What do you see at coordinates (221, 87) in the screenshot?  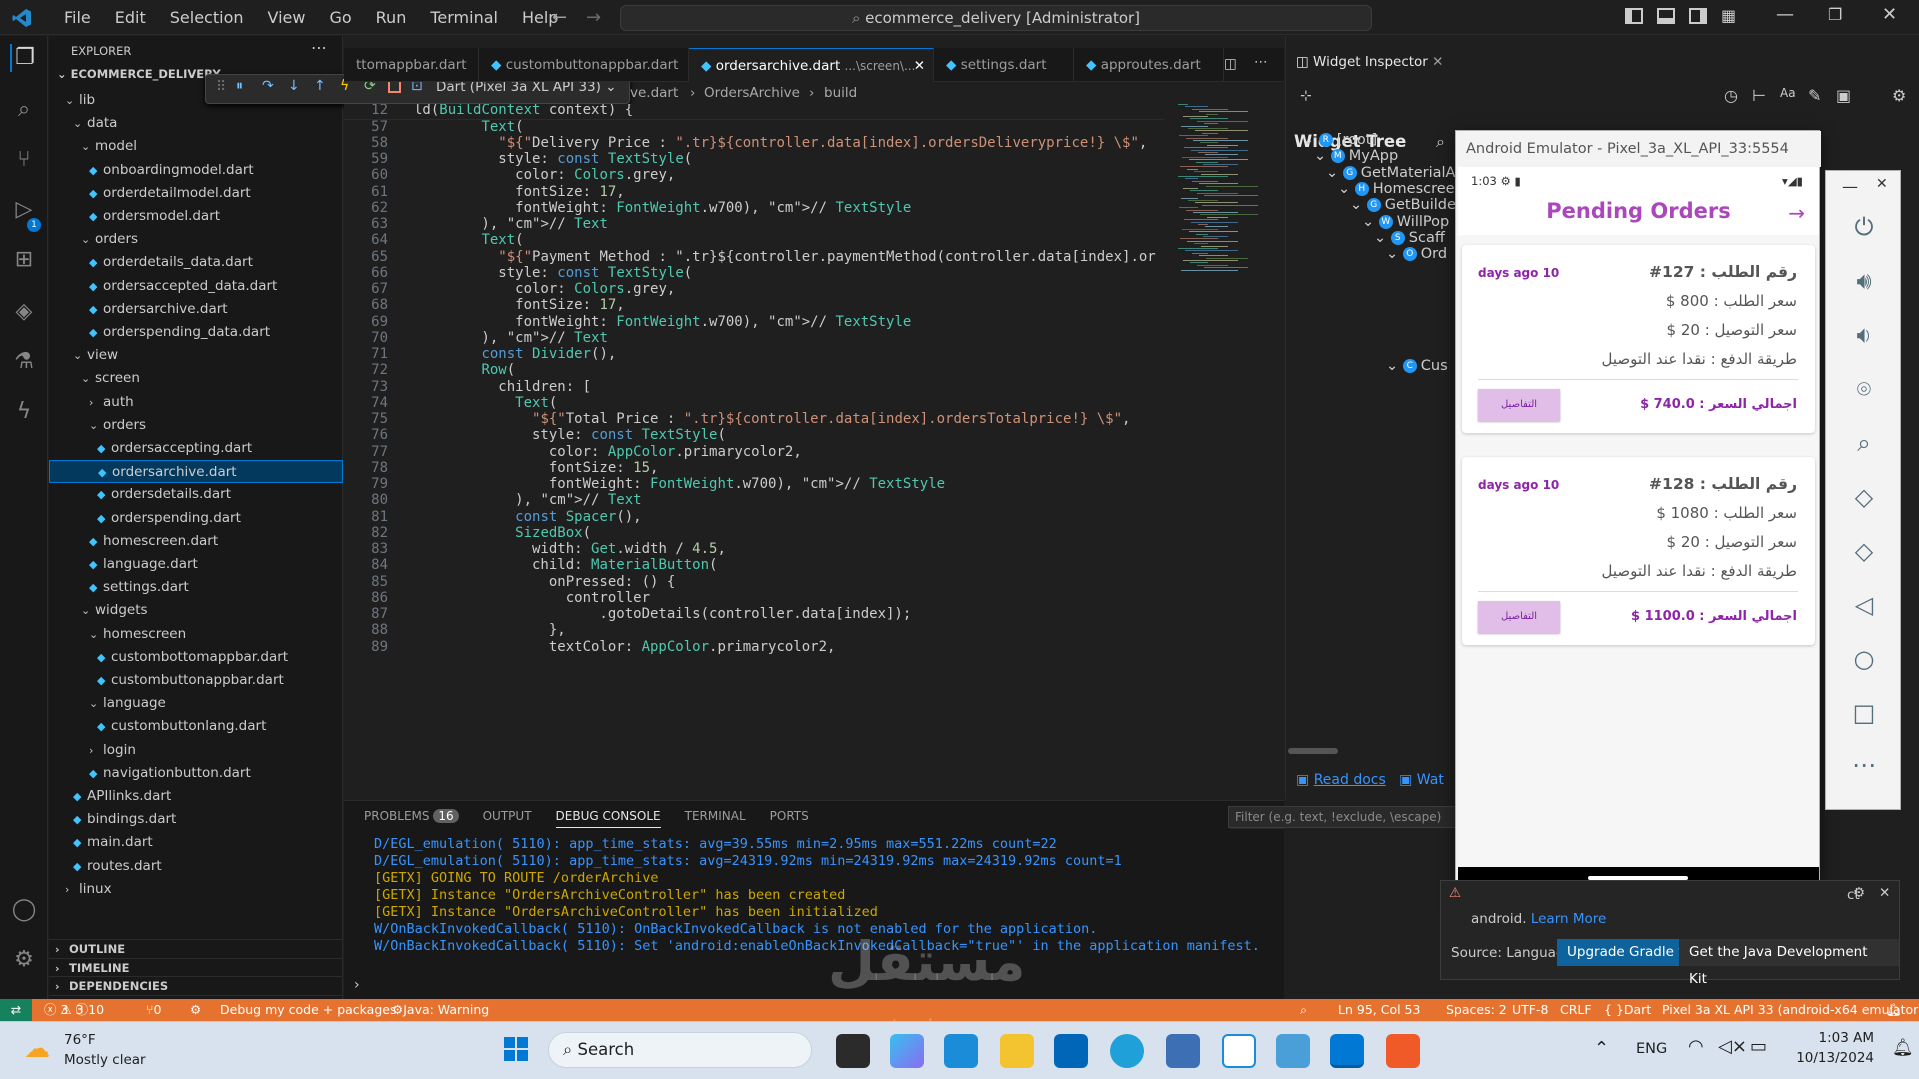 I see `drag-handle-icon: ⠿` at bounding box center [221, 87].